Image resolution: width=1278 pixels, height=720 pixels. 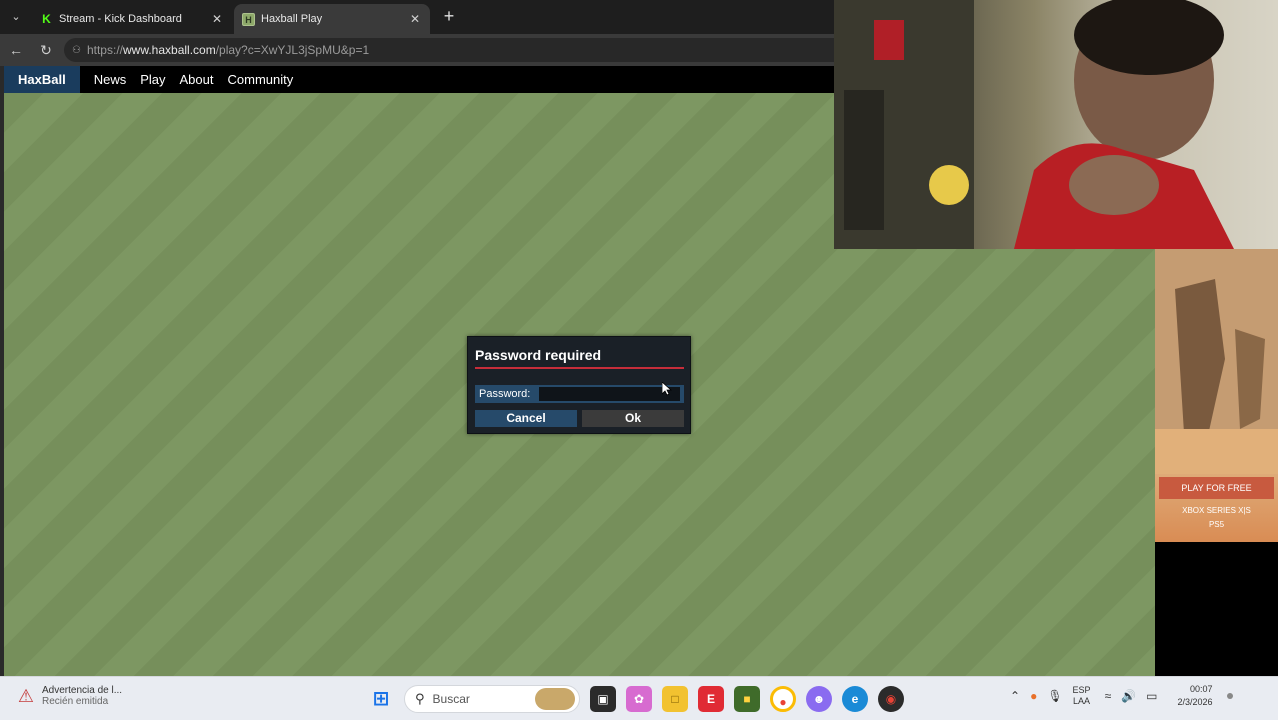 What do you see at coordinates (1151, 696) in the screenshot?
I see `battery-icon: ▭` at bounding box center [1151, 696].